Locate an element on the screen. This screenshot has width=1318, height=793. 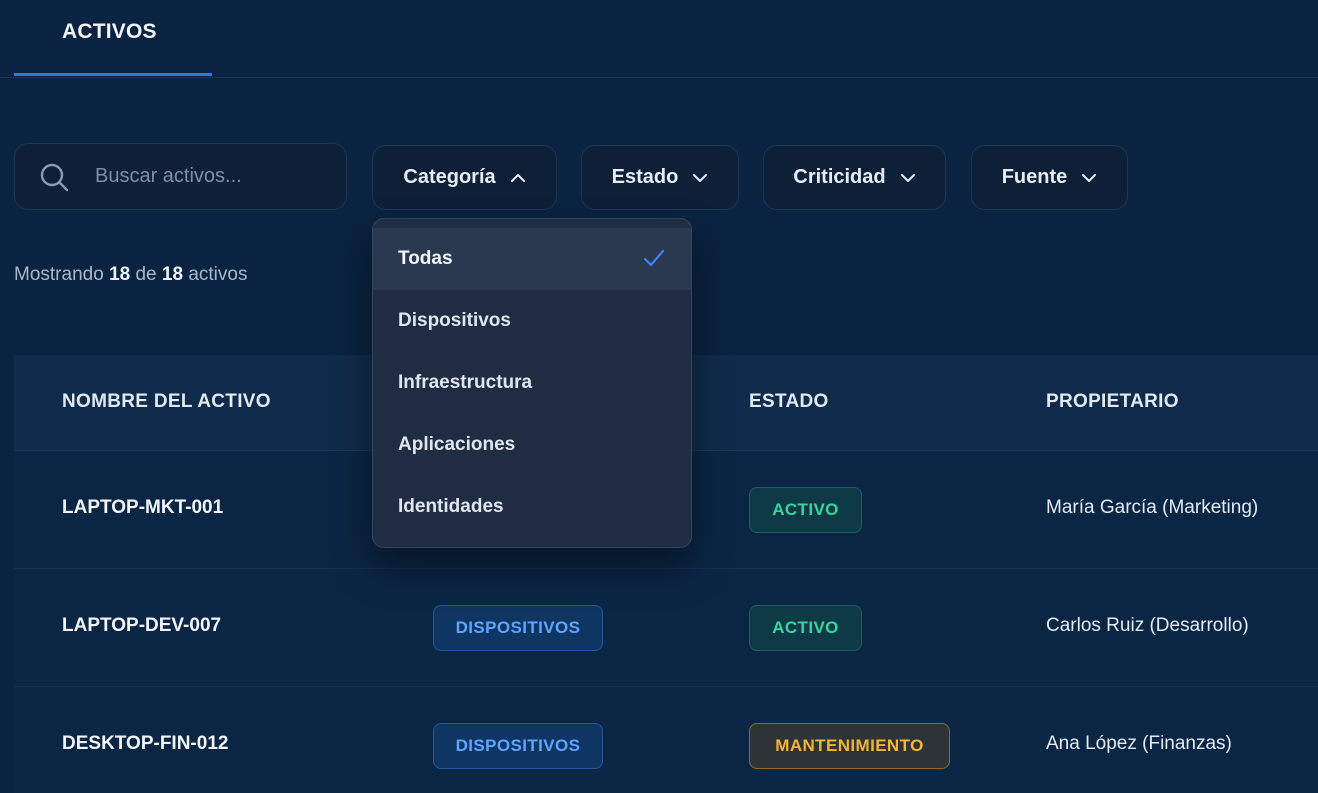
asset-owner: Ana López (Finanzas) is located at coordinates (1139, 743).